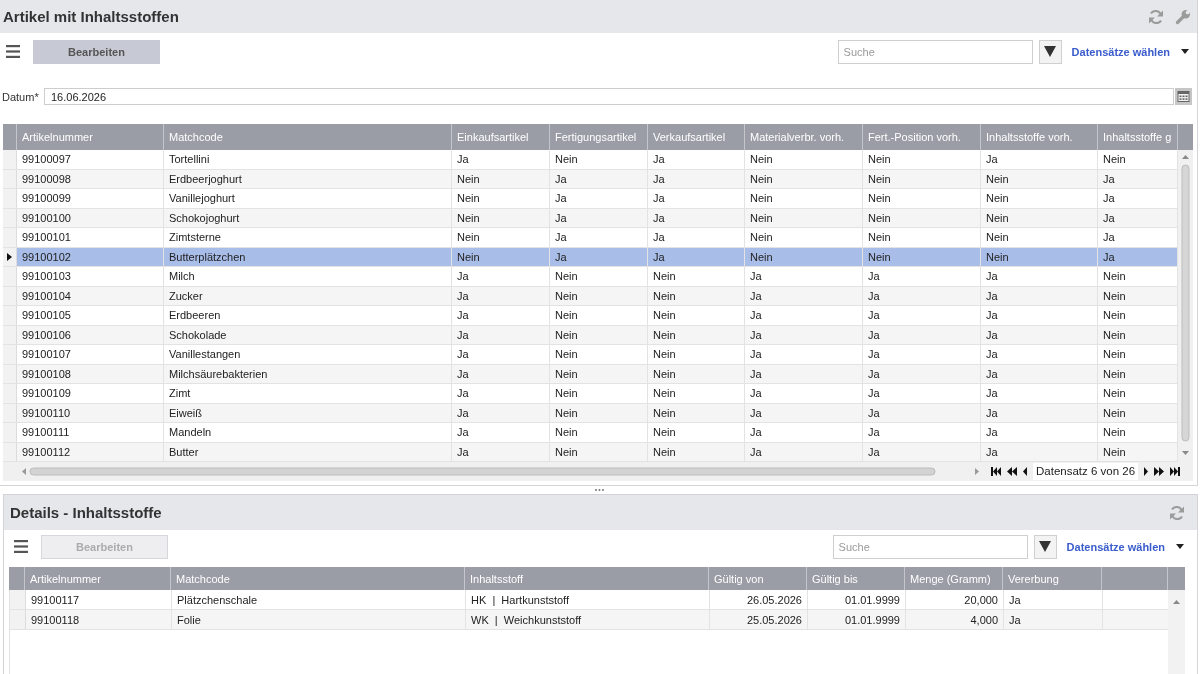 The width and height of the screenshot is (1200, 674). I want to click on first-page-icon, so click(996, 471).